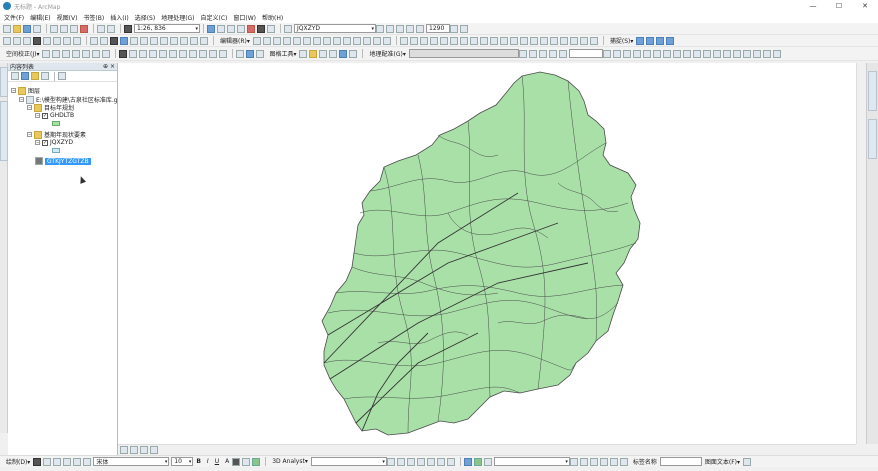  Describe the element at coordinates (503, 40) in the screenshot. I see `construct-features-icon` at that location.